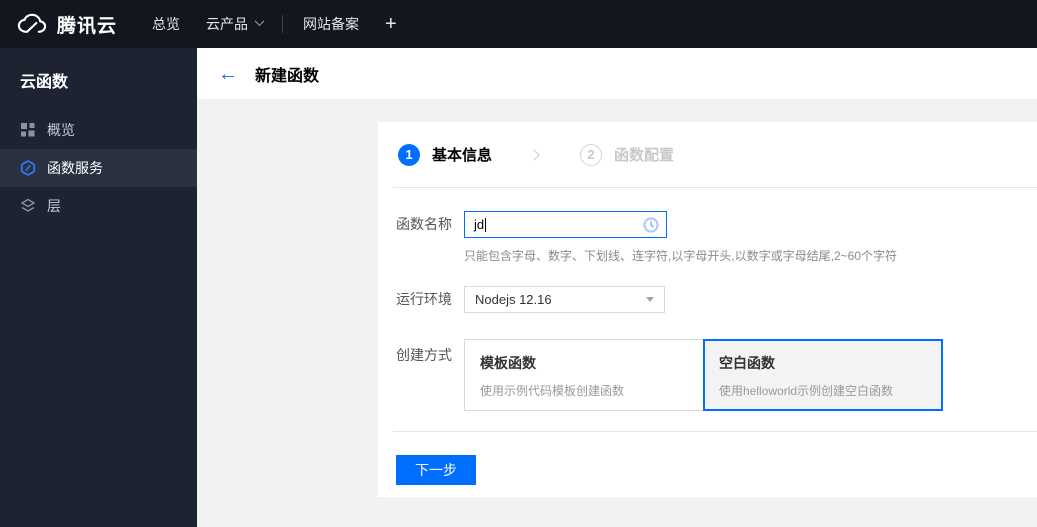 The height and width of the screenshot is (527, 1037). What do you see at coordinates (28, 168) in the screenshot?
I see `function-hexagon-icon` at bounding box center [28, 168].